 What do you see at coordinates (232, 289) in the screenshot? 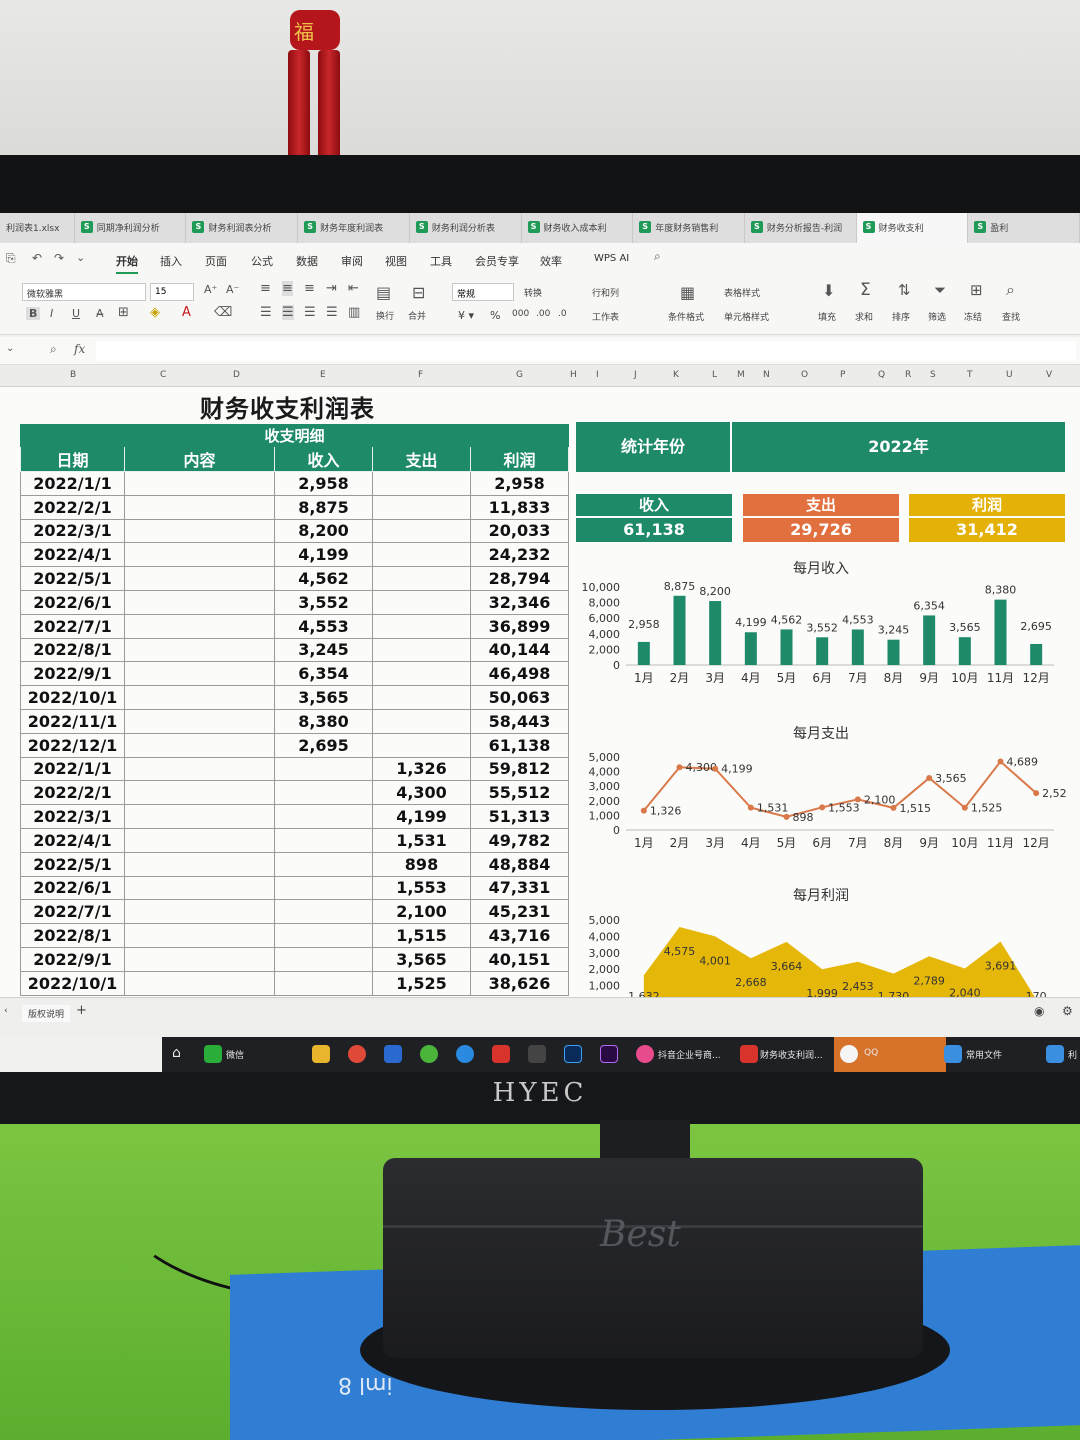
I see `font-shrink-icon: A⁻` at bounding box center [232, 289].